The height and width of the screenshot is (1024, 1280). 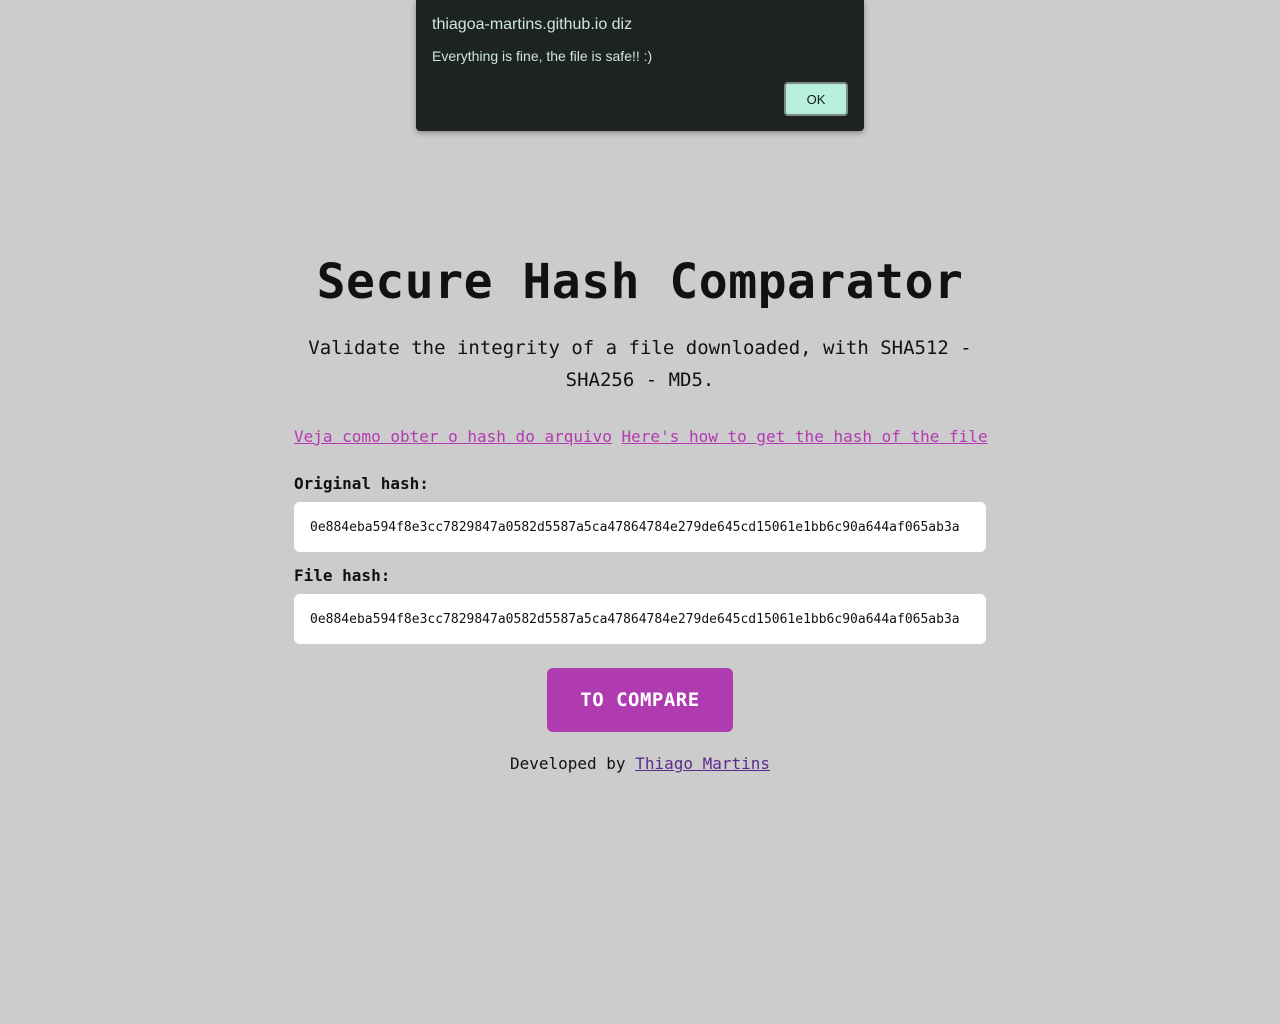 What do you see at coordinates (567, 763) in the screenshot?
I see `footer-prefix: Developed by` at bounding box center [567, 763].